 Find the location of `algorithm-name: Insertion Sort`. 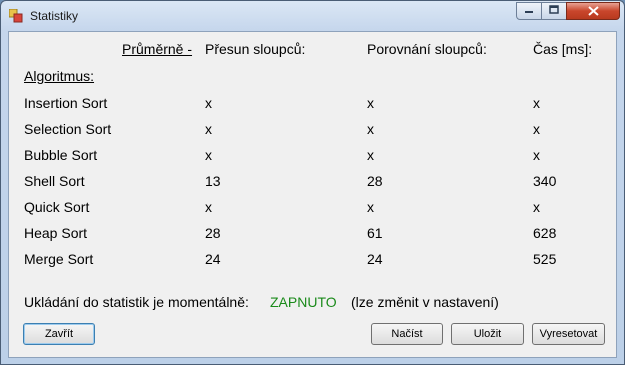

algorithm-name: Insertion Sort is located at coordinates (66, 103).